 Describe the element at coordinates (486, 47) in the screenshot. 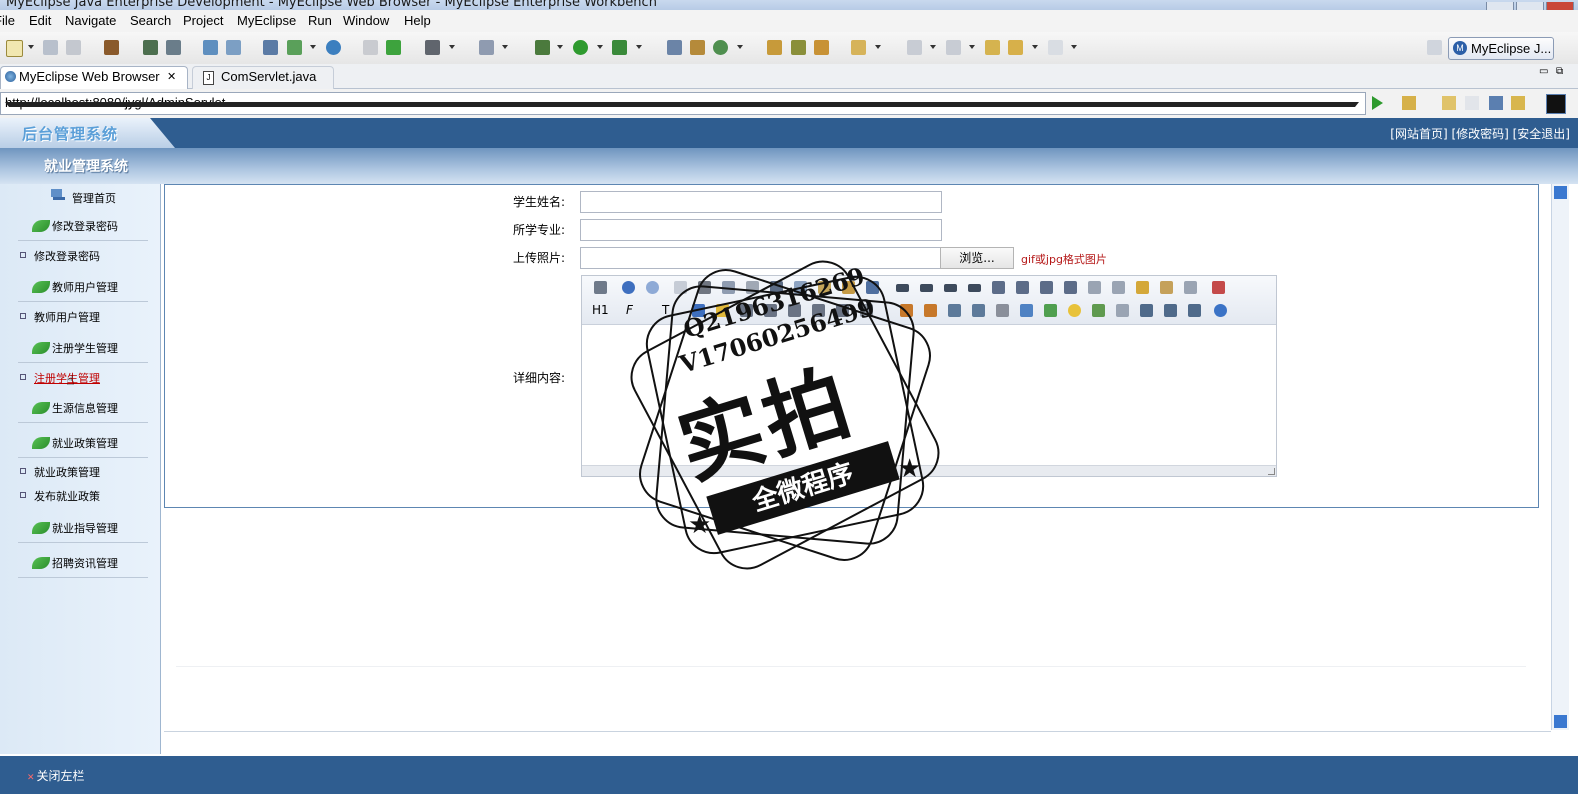

I see `task-icon` at that location.